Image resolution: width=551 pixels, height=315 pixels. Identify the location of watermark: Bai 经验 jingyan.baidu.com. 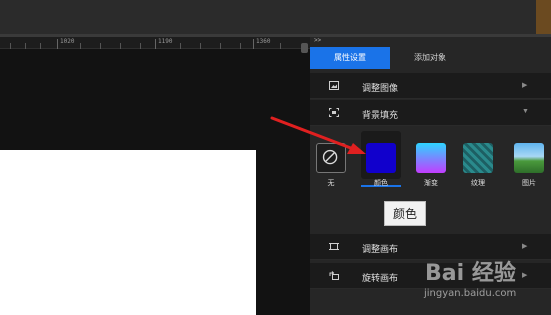
(485, 285).